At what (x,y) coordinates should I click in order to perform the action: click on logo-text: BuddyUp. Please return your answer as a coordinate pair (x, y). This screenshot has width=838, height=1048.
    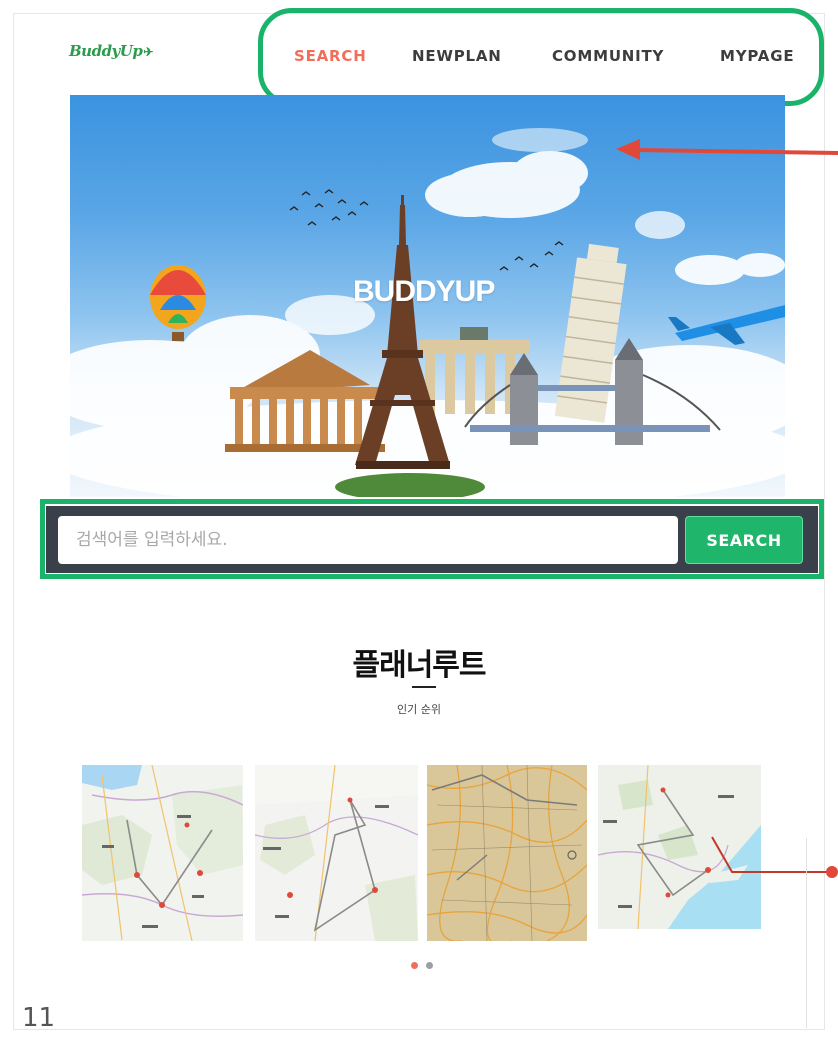
    Looking at the image, I should click on (106, 51).